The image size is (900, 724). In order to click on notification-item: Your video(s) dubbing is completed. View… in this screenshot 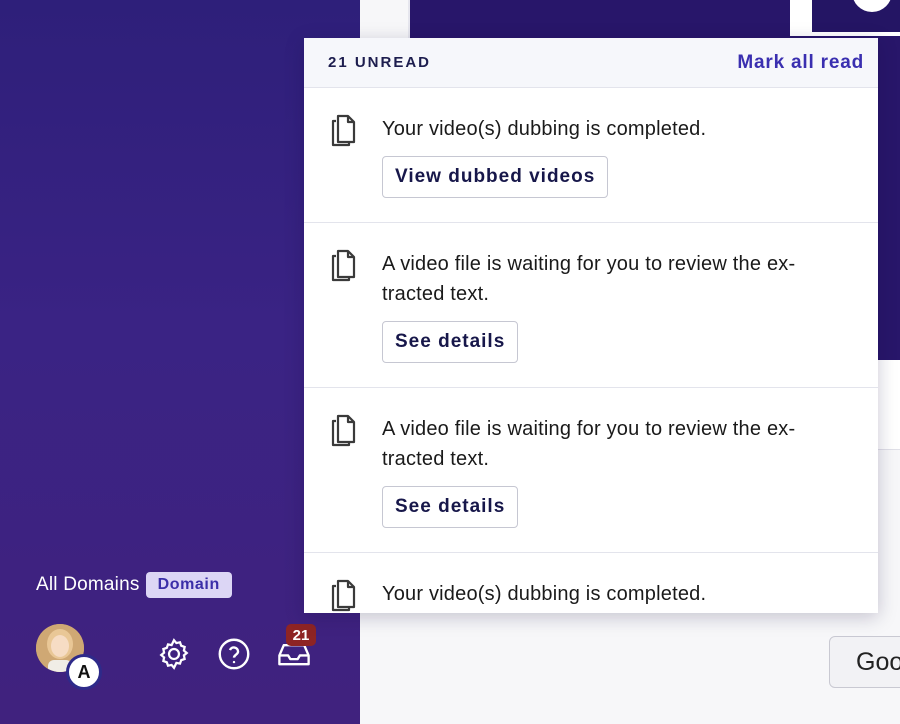, I will do `click(591, 155)`.